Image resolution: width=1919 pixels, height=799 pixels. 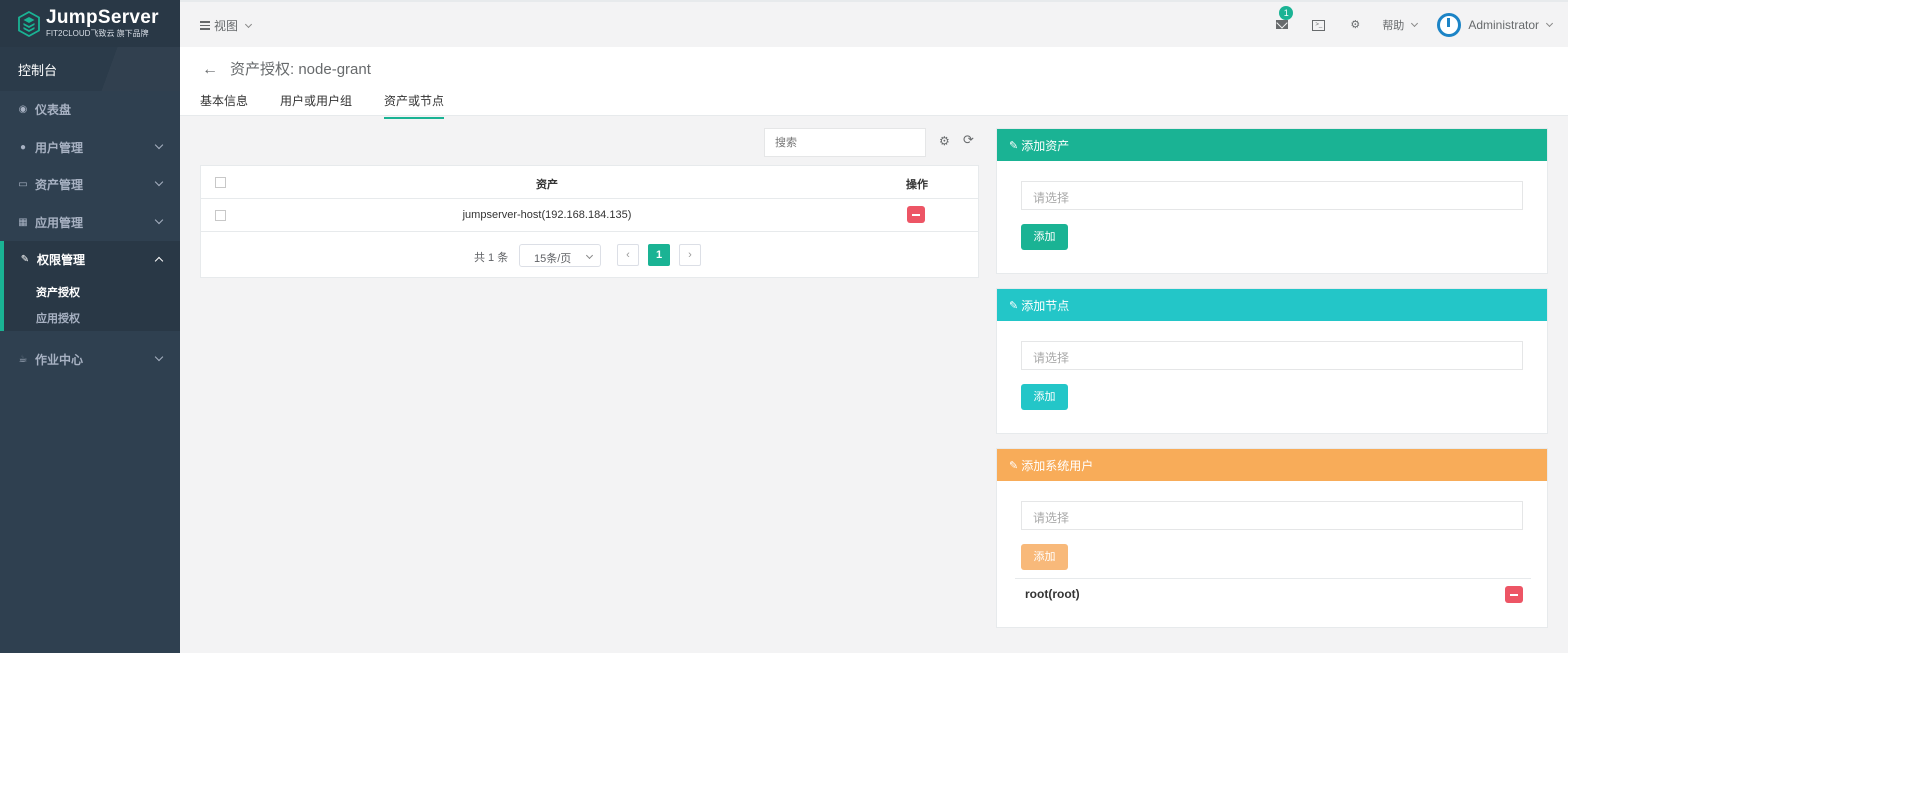 I want to click on column-header-asset: 资产, so click(x=547, y=184).